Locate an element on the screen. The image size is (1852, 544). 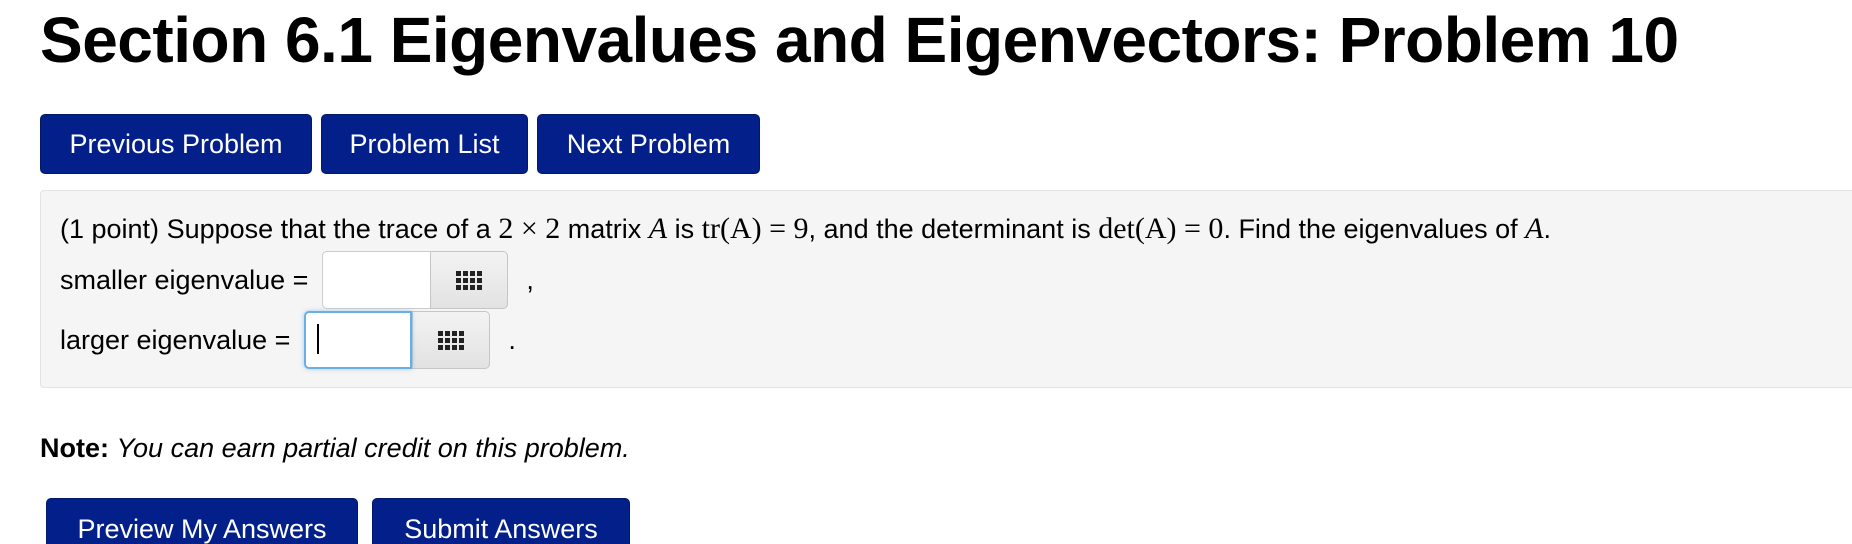
problem-list-button: Problem List is located at coordinates (424, 144).